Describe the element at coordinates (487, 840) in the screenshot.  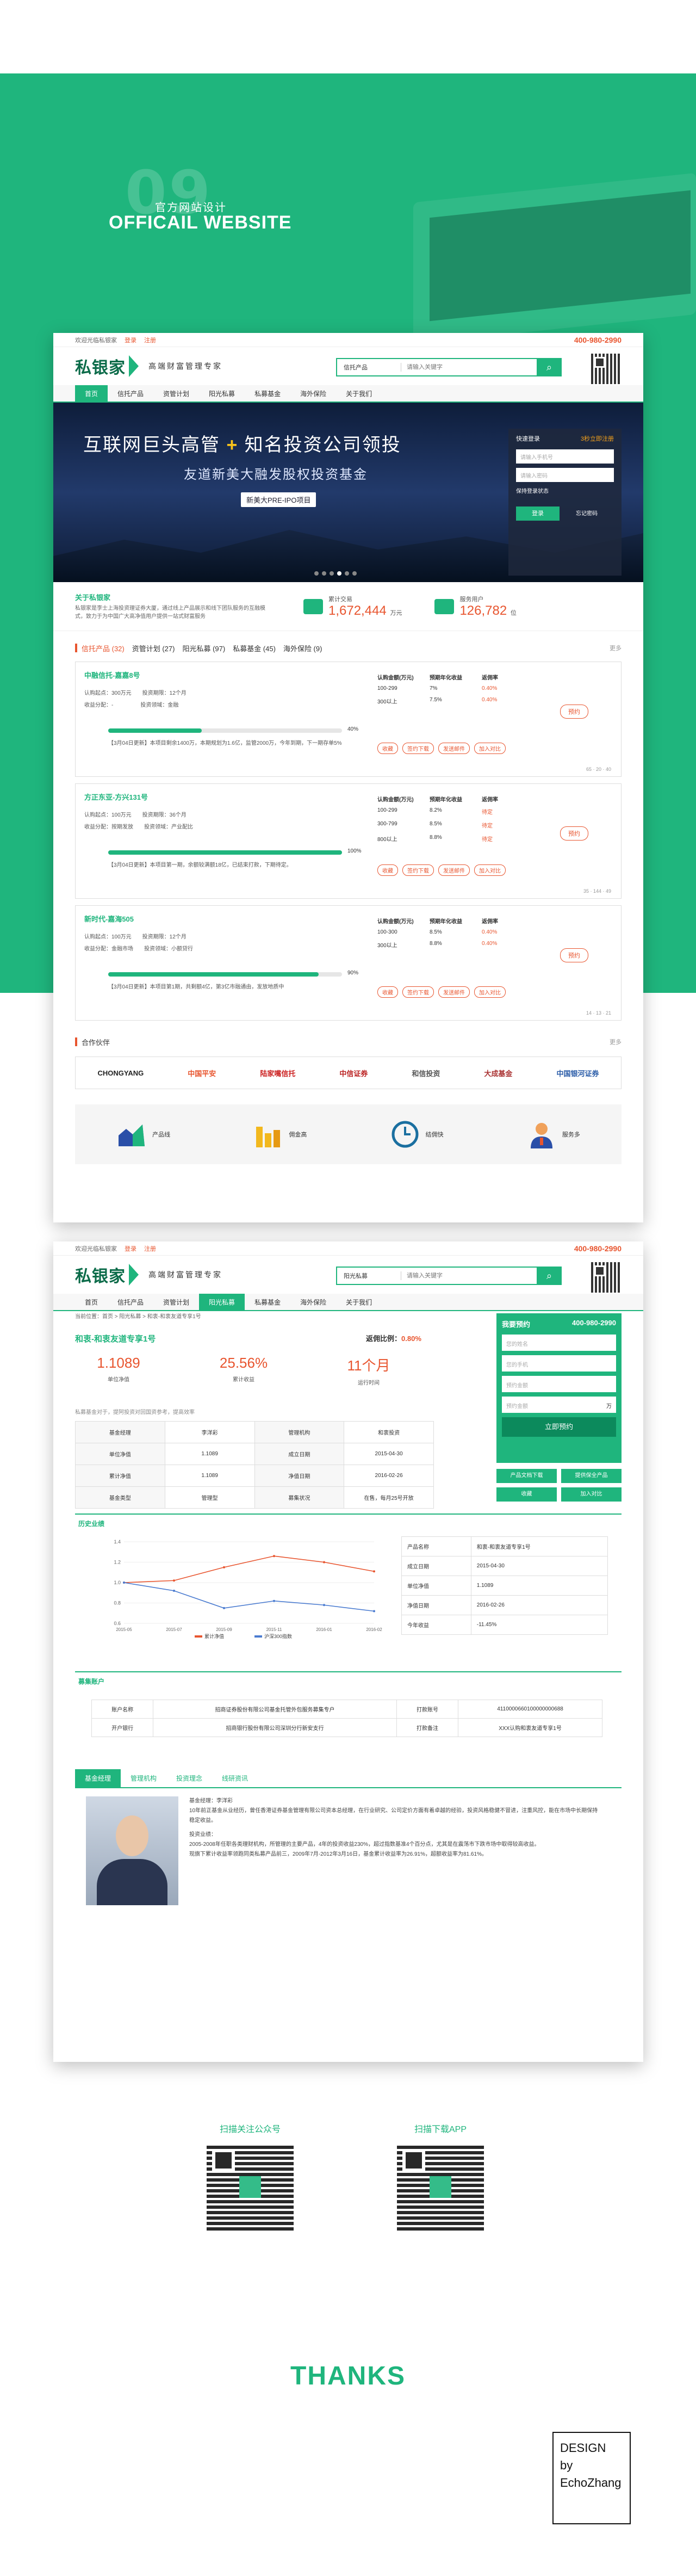
I see `cell: 待定` at that location.